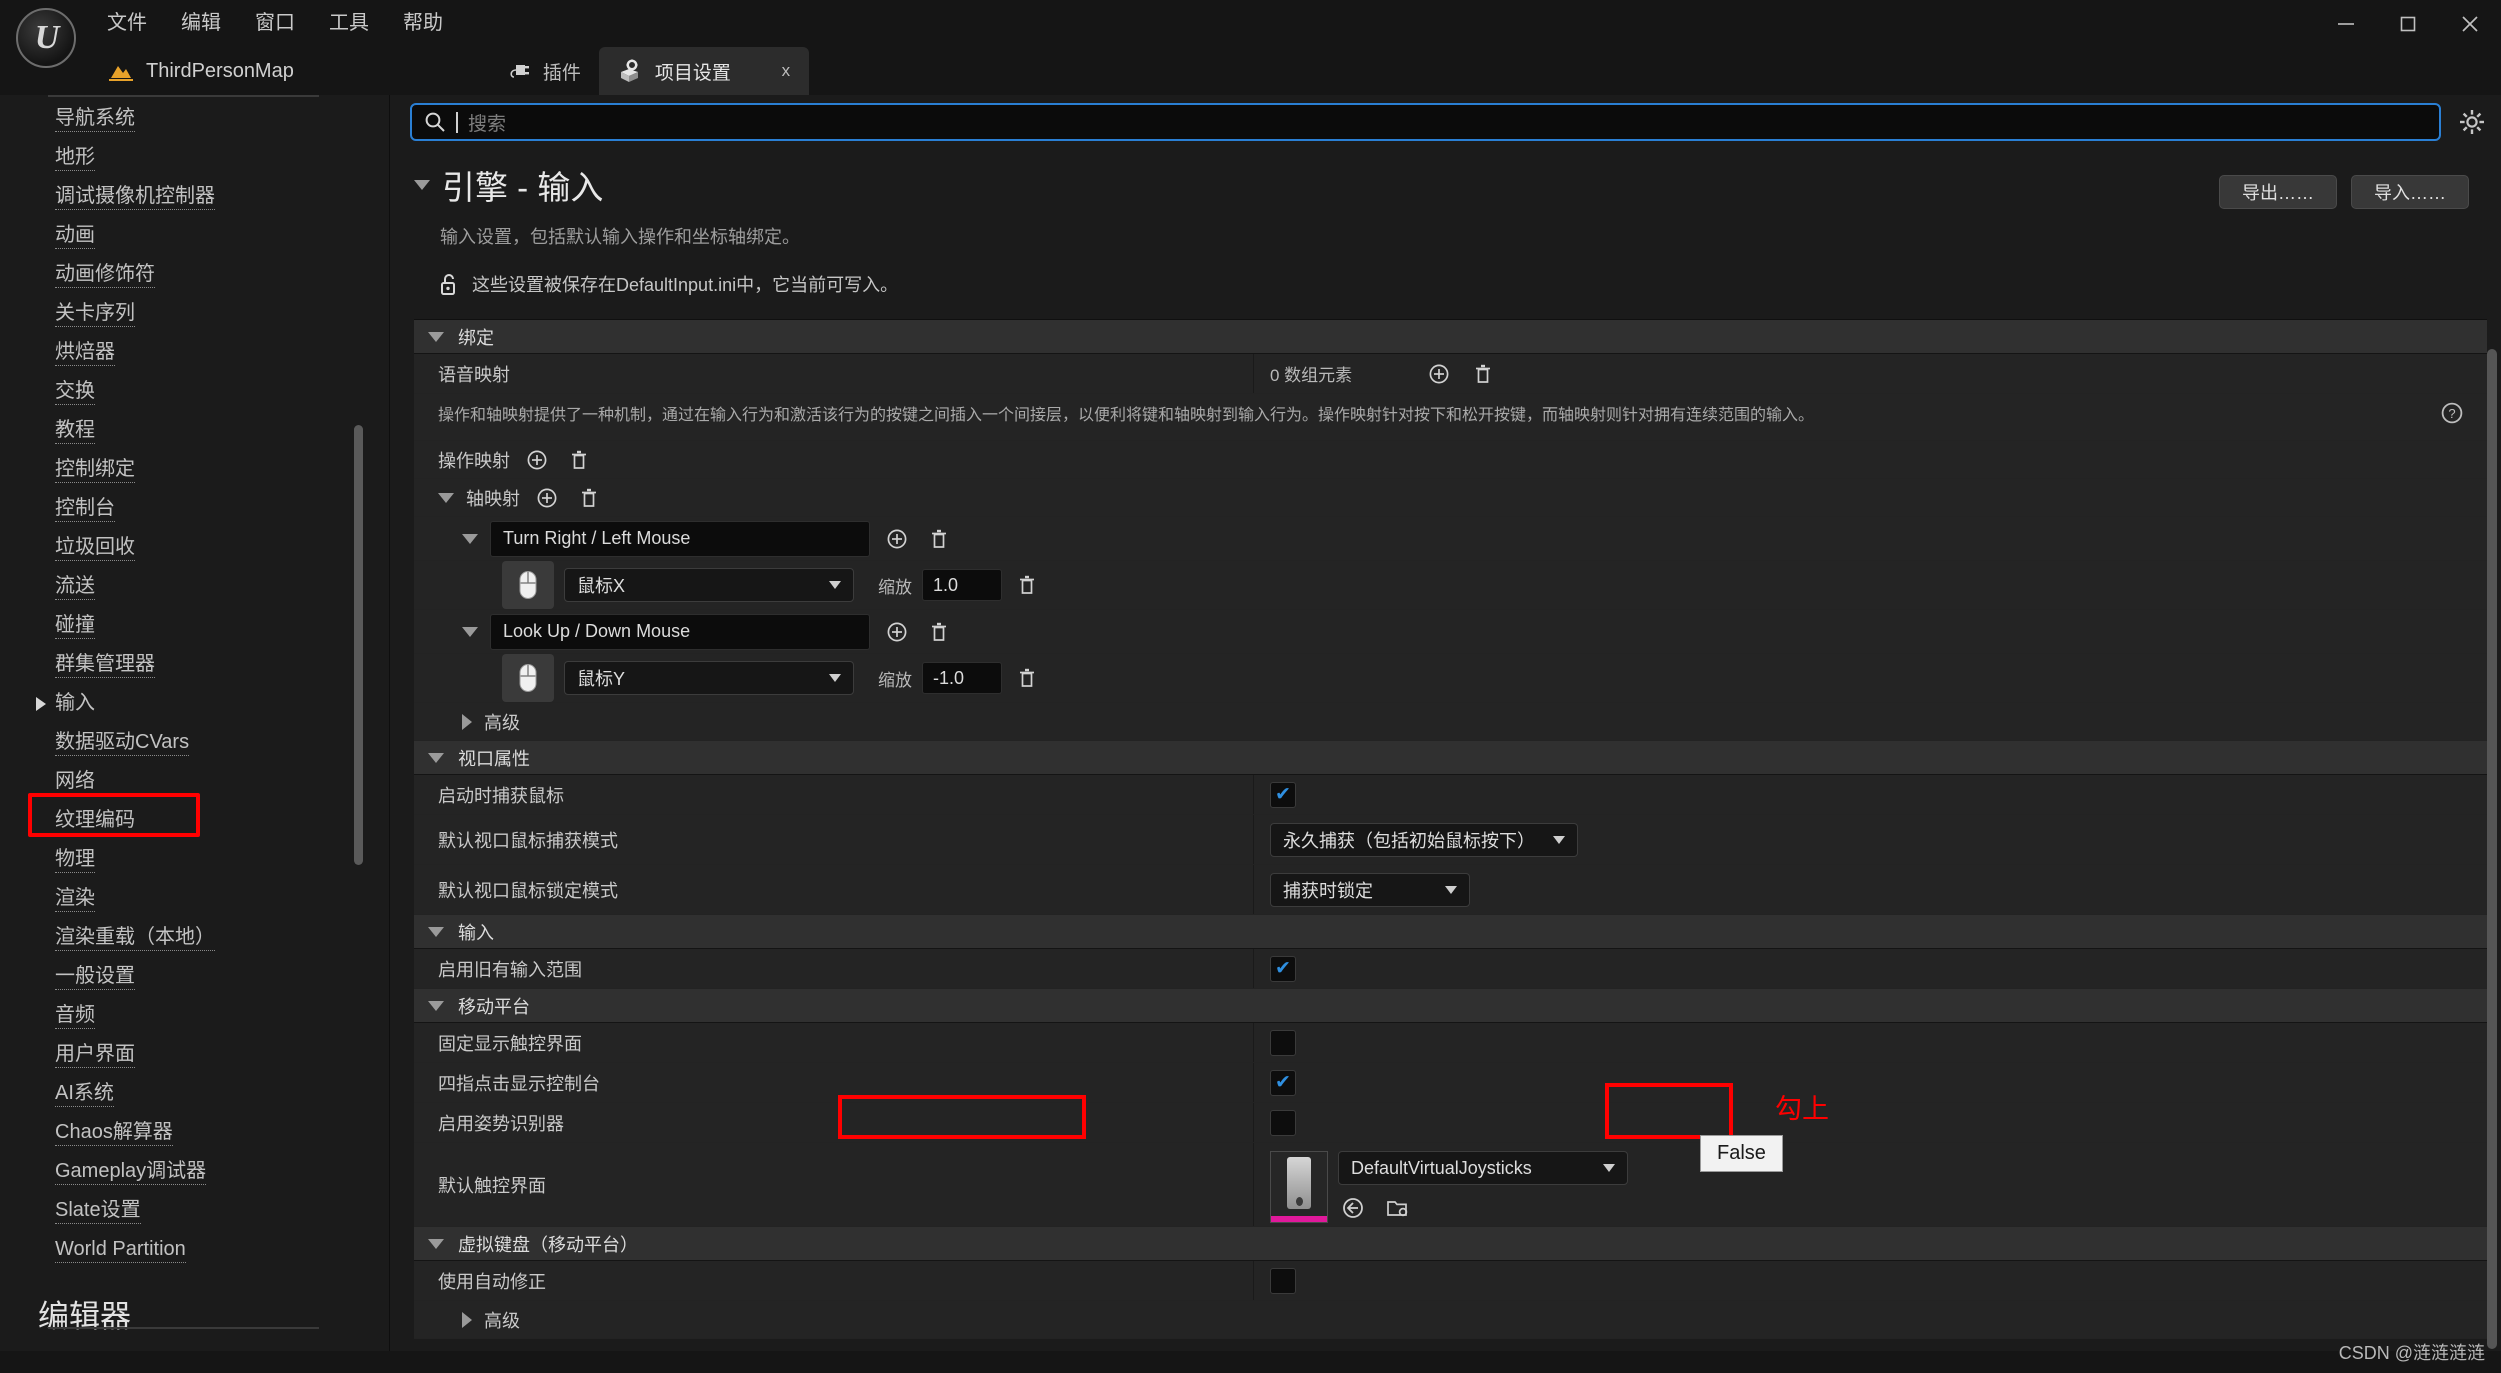 The image size is (2501, 1373). Describe the element at coordinates (201, 23) in the screenshot. I see `menu-edit: 编辑` at that location.